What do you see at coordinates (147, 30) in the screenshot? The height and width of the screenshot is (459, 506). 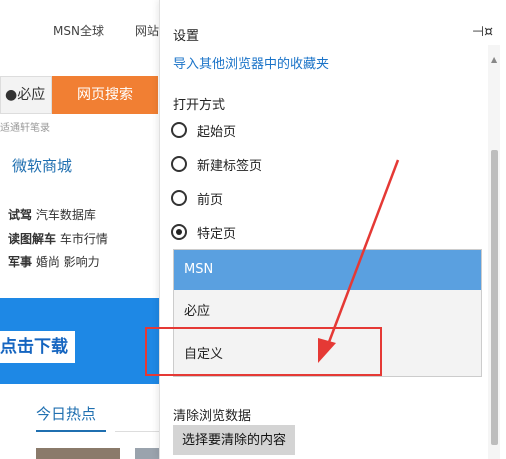 I see `nav-web: 网站` at bounding box center [147, 30].